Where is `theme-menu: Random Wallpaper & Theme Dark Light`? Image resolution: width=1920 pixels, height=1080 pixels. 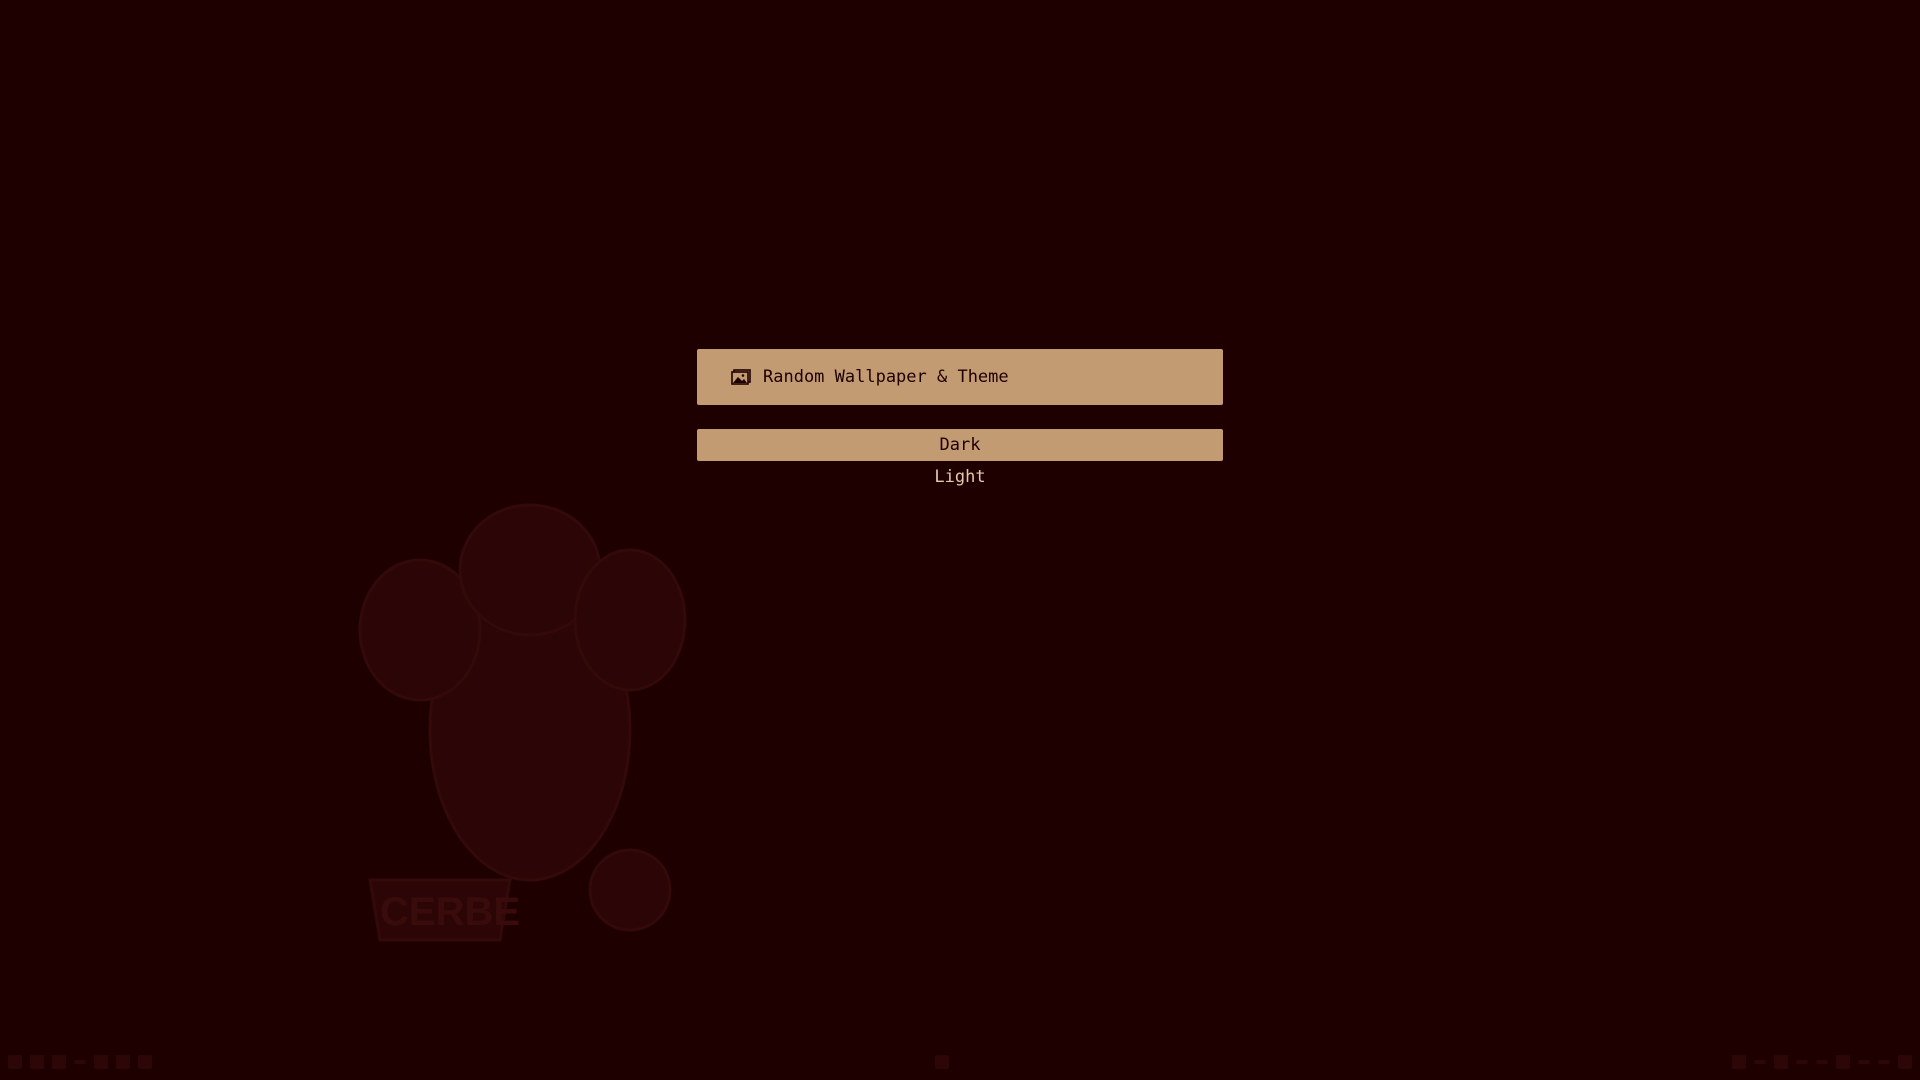 theme-menu: Random Wallpaper & Theme Dark Light is located at coordinates (960, 421).